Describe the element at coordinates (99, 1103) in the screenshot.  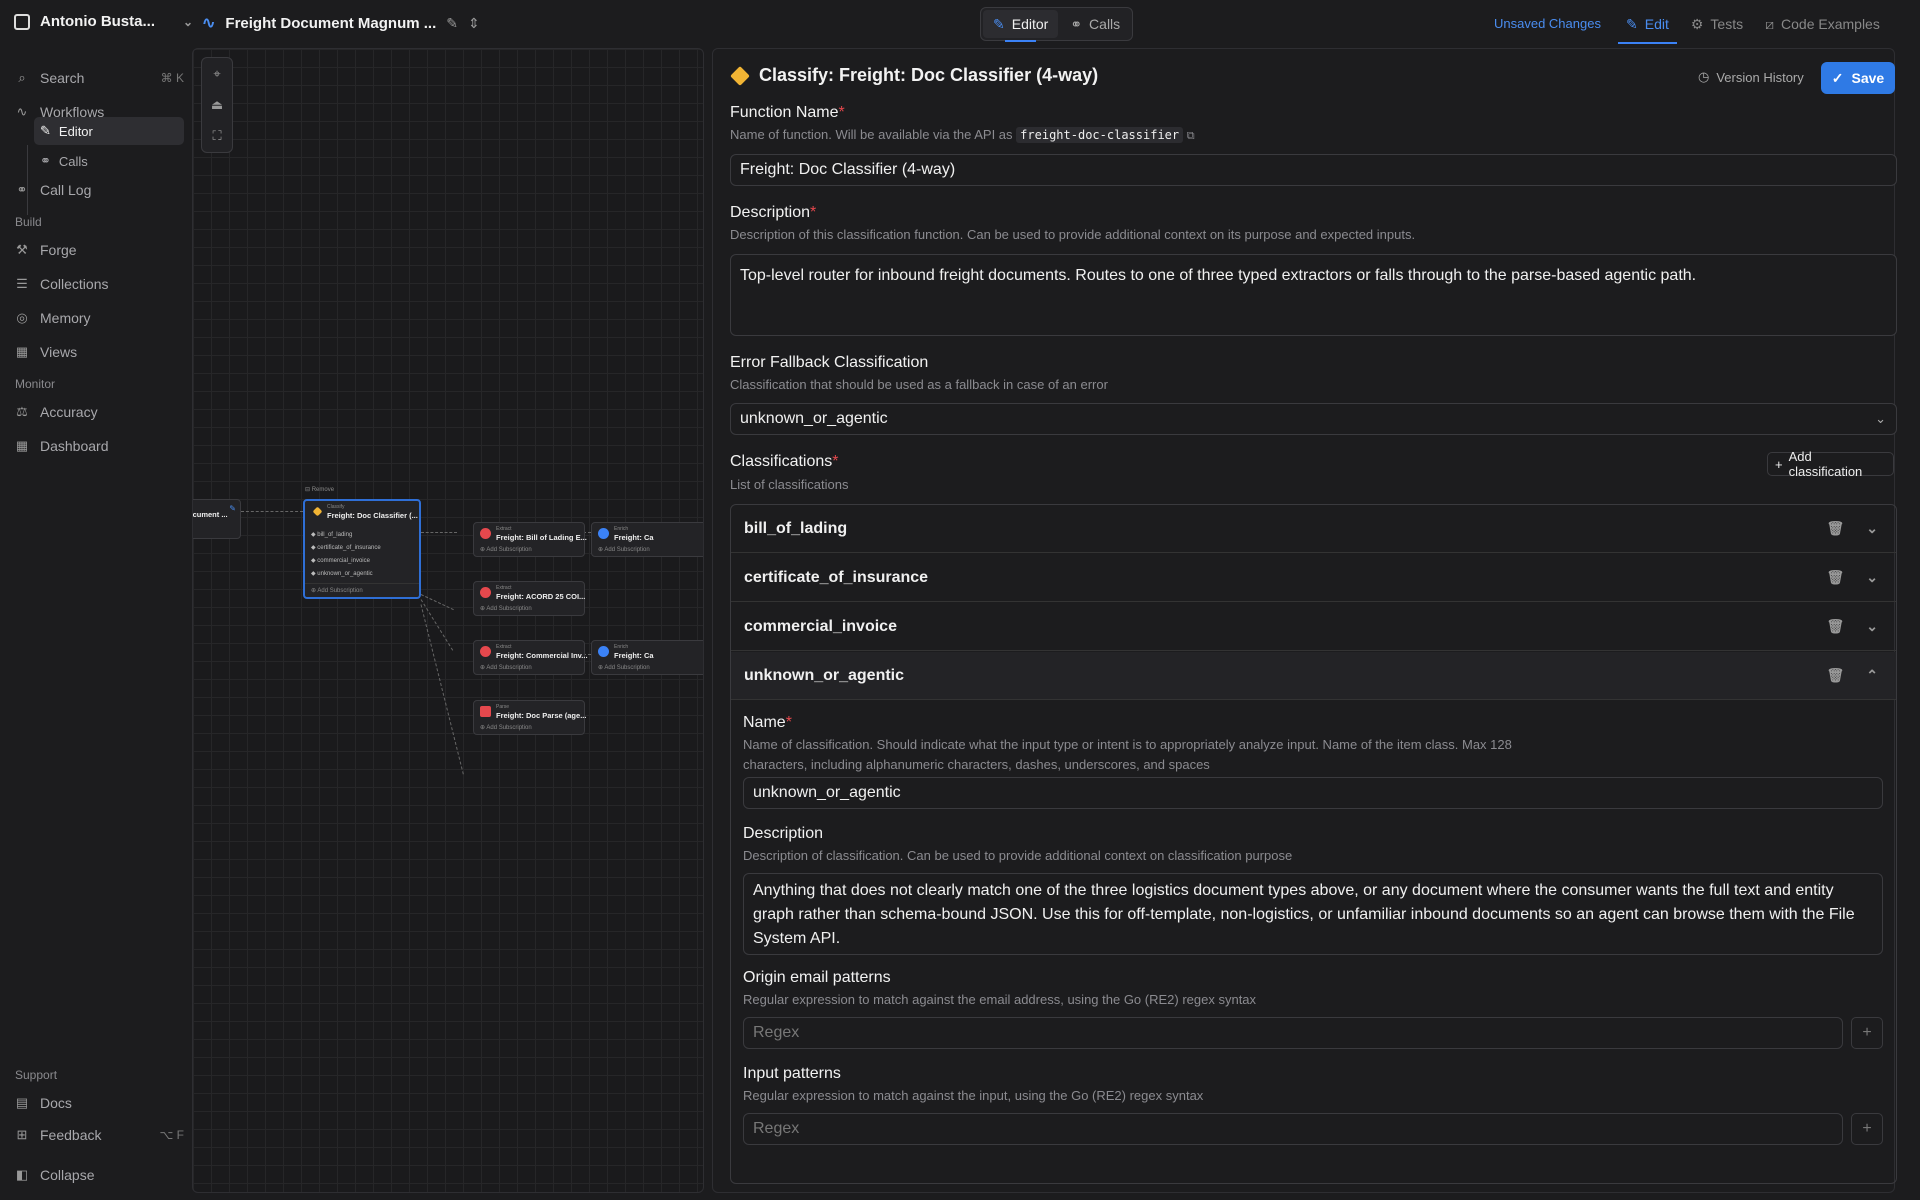
I see `sidebar-item-docs: ▤ Docs` at that location.